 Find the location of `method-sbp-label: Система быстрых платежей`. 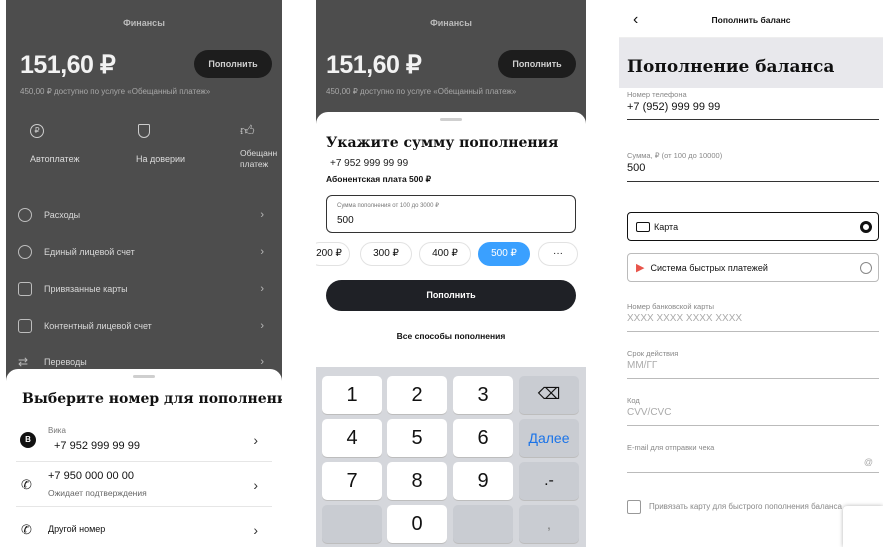

method-sbp-label: Система быстрых платежей is located at coordinates (709, 267).